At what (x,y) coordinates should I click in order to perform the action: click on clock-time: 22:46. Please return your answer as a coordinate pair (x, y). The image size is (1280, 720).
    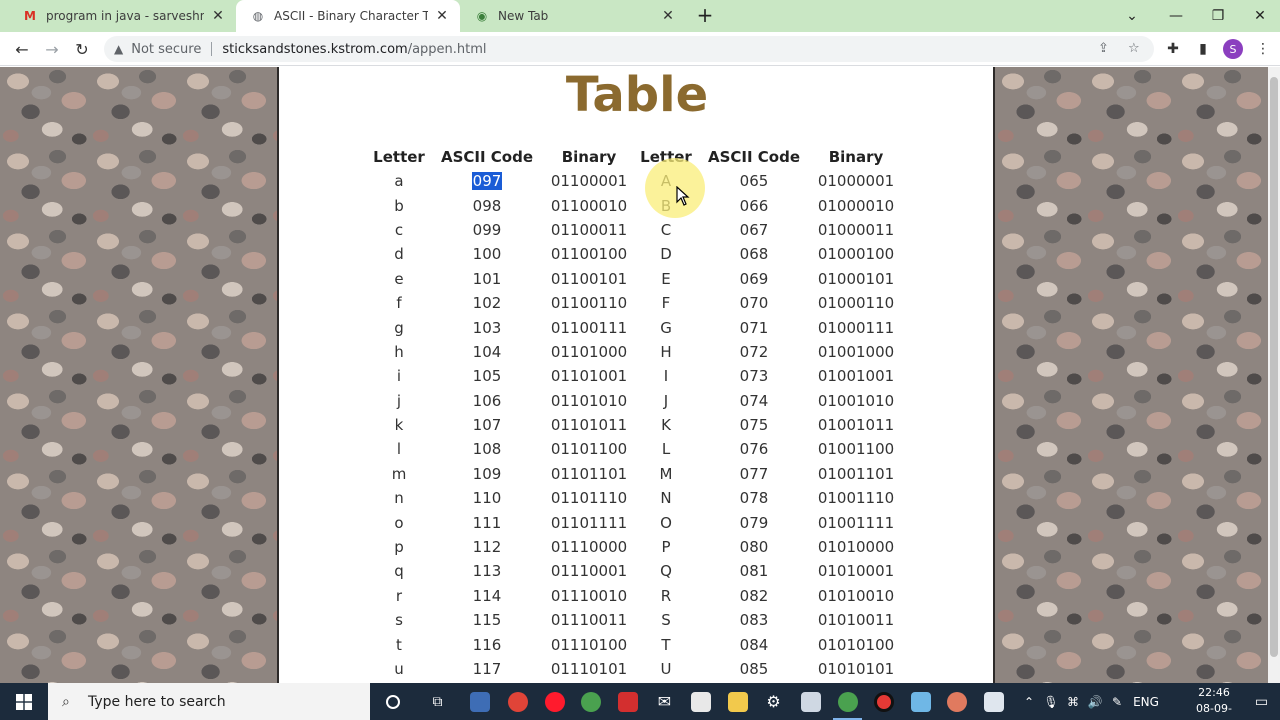
    Looking at the image, I should click on (1214, 692).